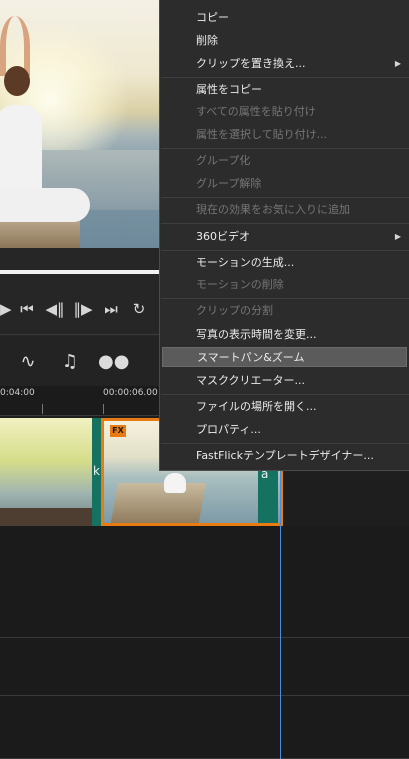 Image resolution: width=409 pixels, height=759 pixels. Describe the element at coordinates (273, 209) in the screenshot. I see `menu-item-label: 現在の効果をお気に入りに追加` at that location.